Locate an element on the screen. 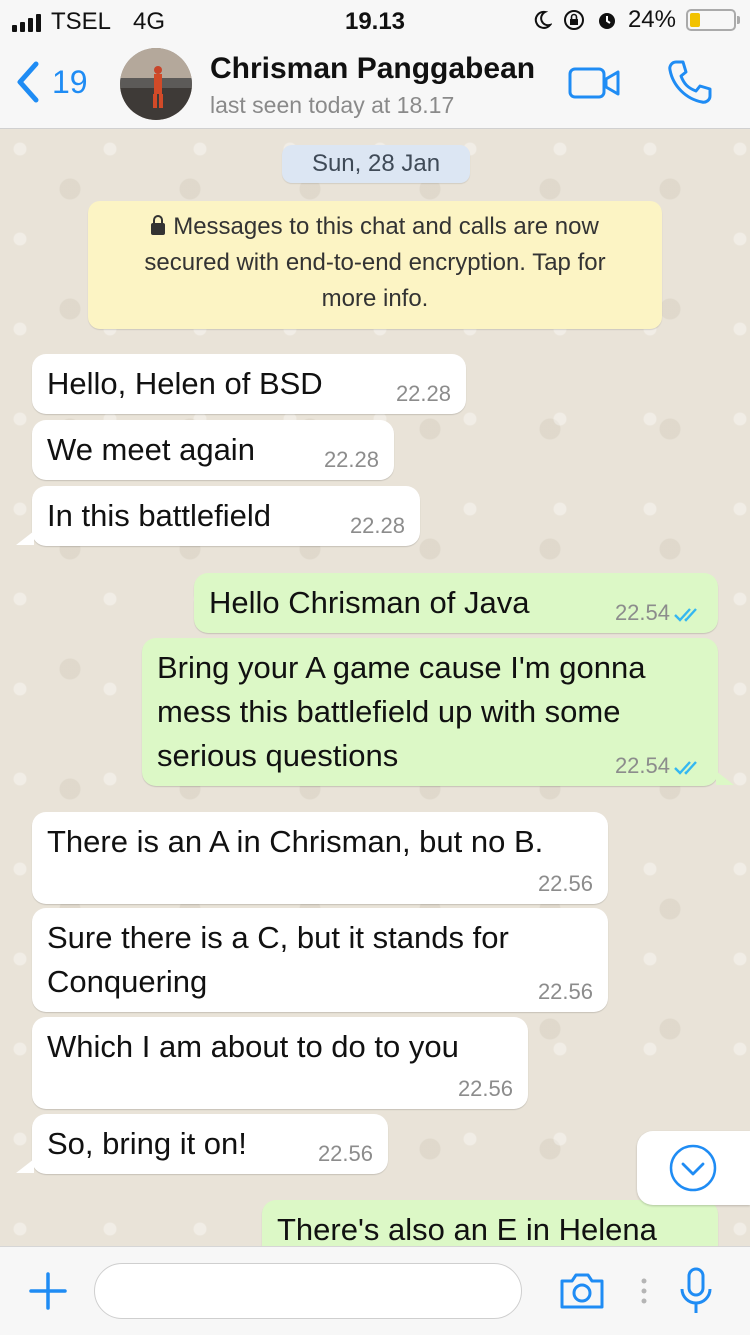  last-seen-status: last seen today at 18.17 is located at coordinates (332, 105).